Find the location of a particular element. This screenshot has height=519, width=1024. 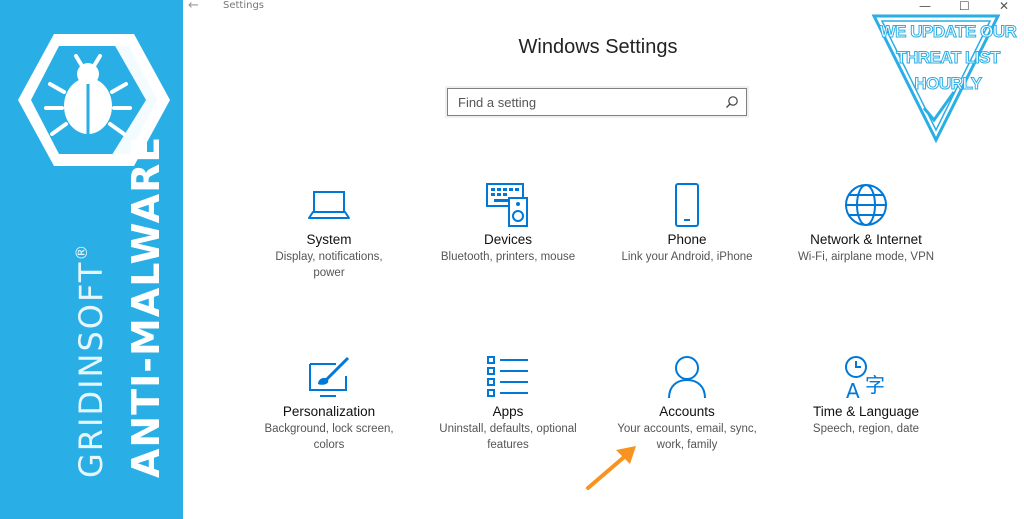

apps-list-icon is located at coordinates (507, 376).